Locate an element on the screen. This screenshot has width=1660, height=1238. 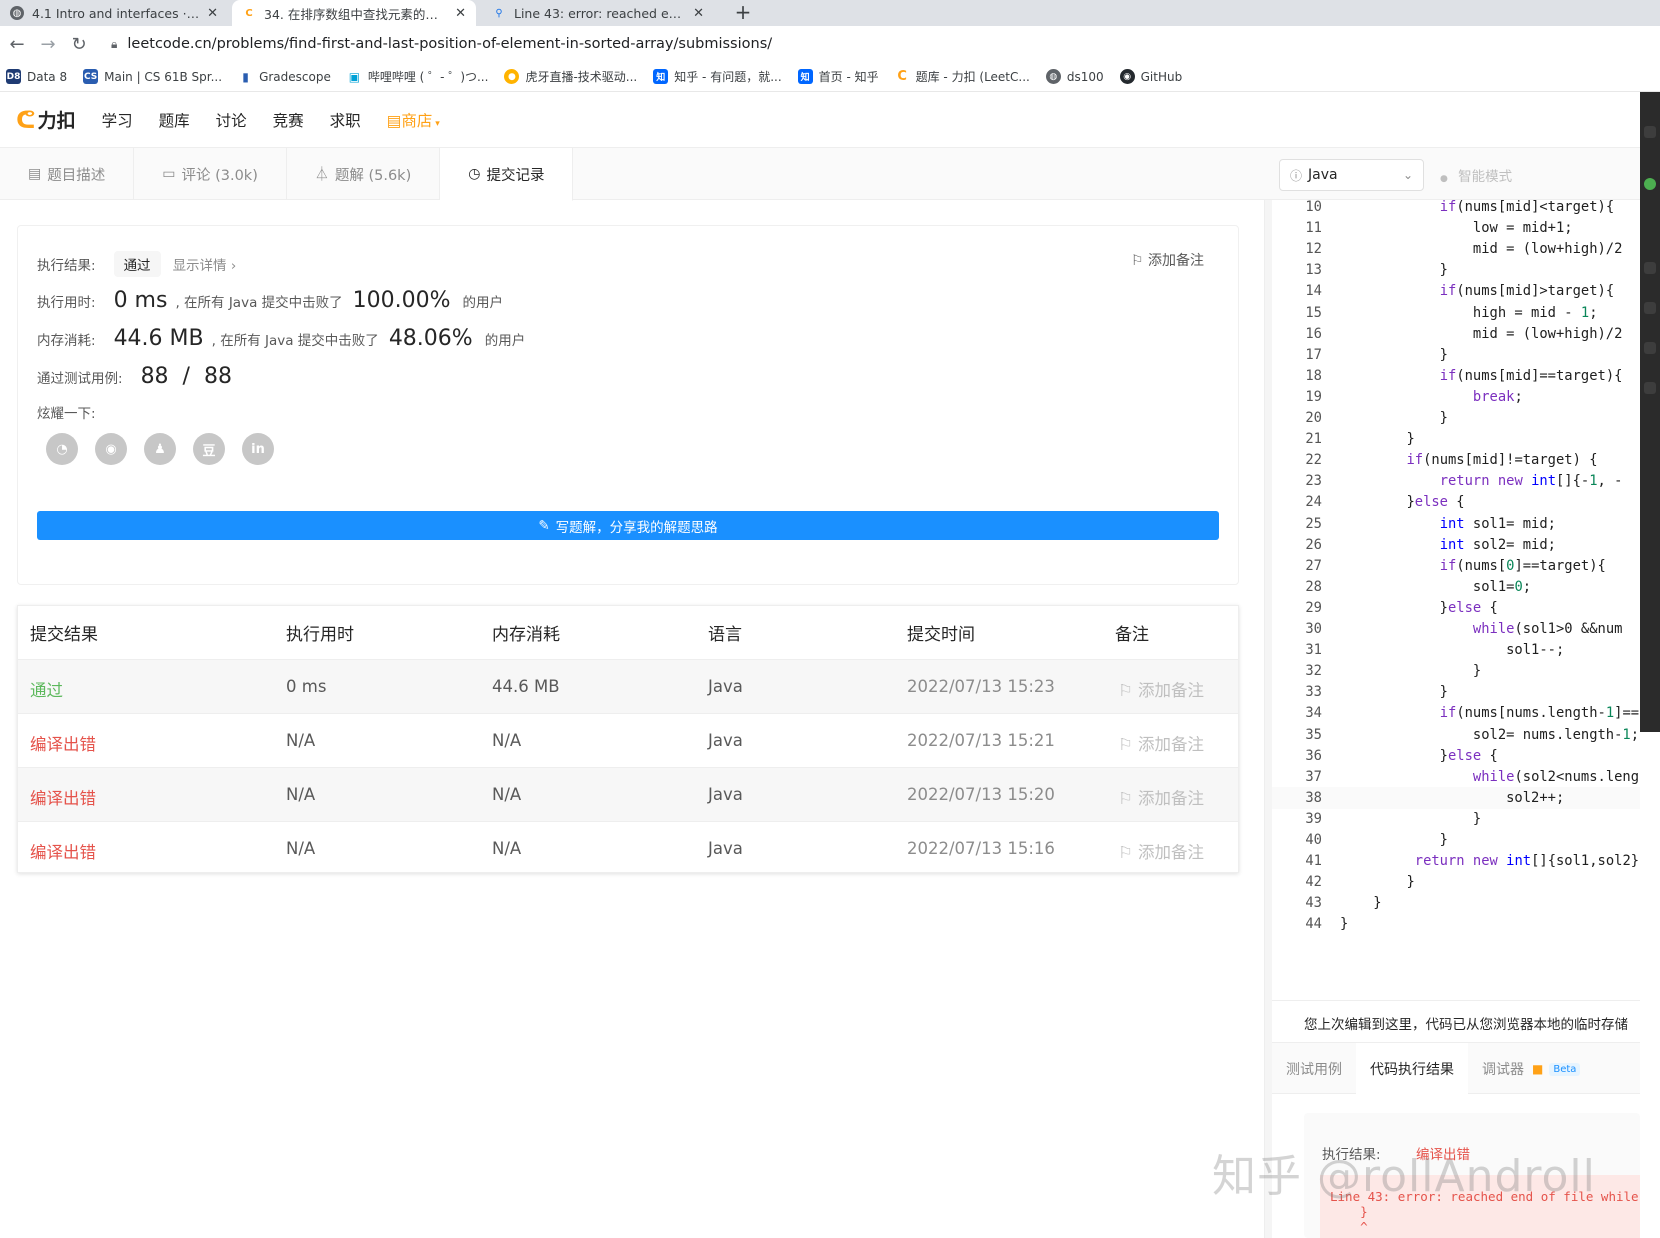
browser-tab-1: ◍ 4.1 Intro and interfaces · Hug6 ✕ is located at coordinates (114, 13).